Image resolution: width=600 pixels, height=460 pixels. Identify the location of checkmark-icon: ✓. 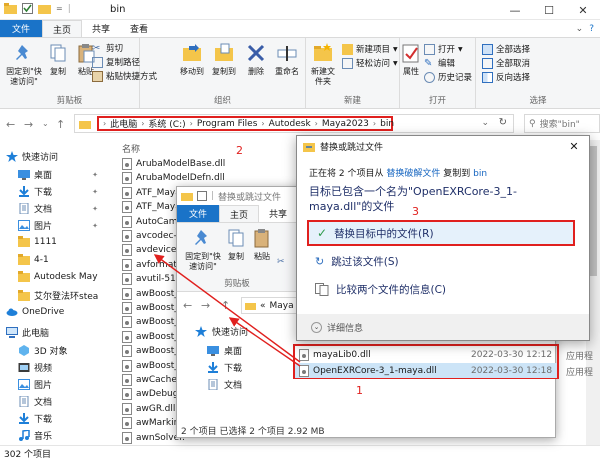
(322, 233).